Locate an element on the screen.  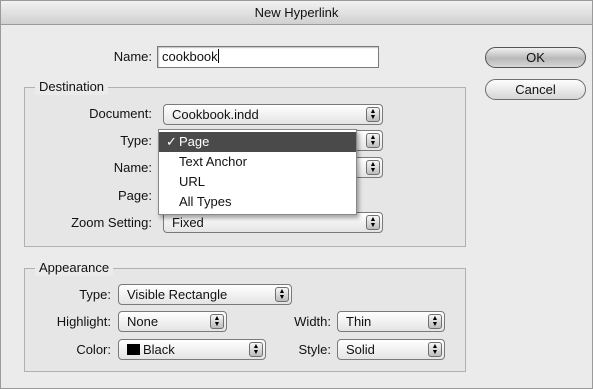
type-label: Type: is located at coordinates (136, 140).